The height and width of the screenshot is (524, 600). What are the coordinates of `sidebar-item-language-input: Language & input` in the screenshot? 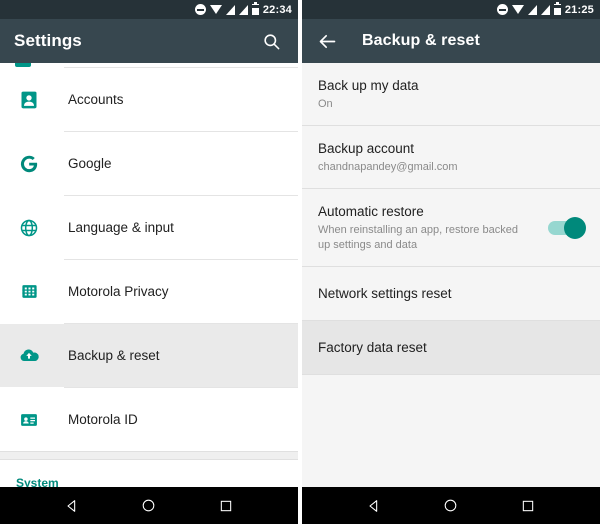 It's located at (149, 227).